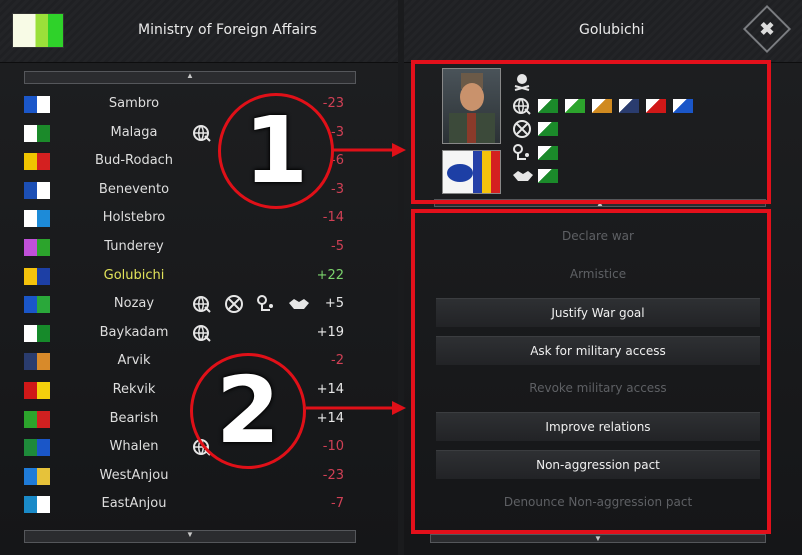 The image size is (802, 555). What do you see at coordinates (356, 279) in the screenshot?
I see `annotation-arrows` at bounding box center [356, 279].